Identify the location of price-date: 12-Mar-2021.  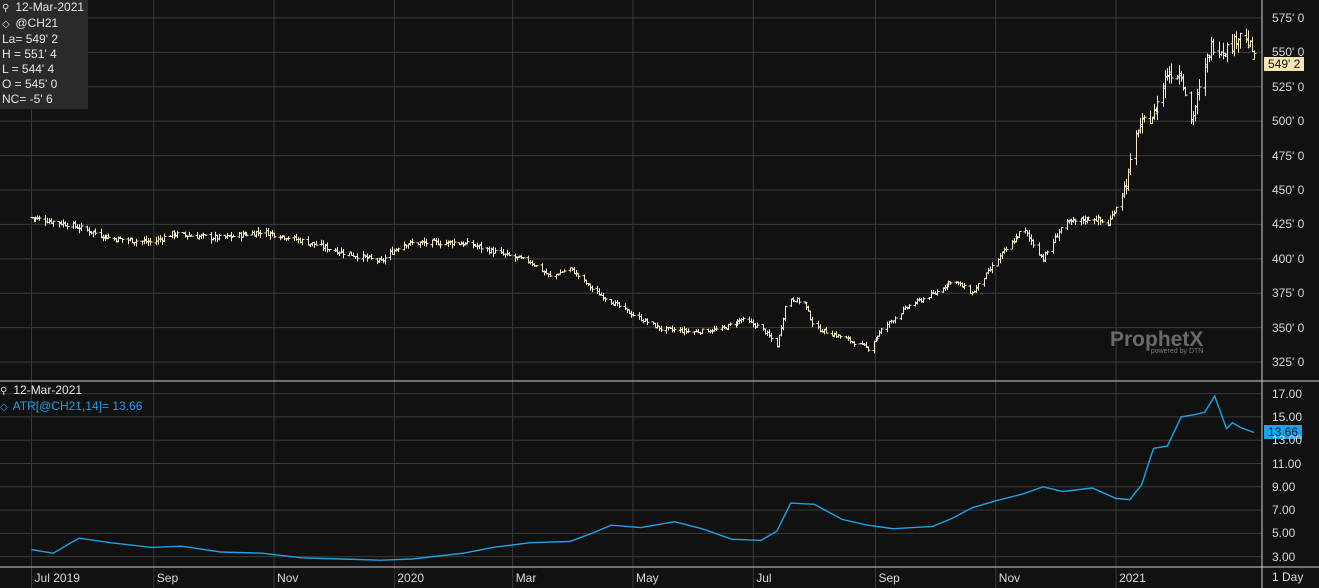
(50, 7).